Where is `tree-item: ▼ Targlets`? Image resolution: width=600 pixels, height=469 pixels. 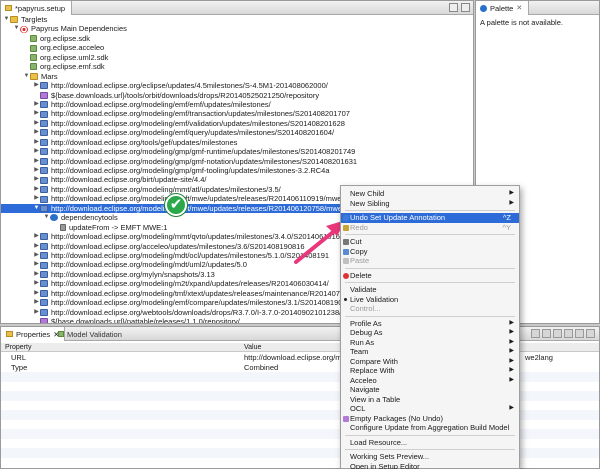 tree-item: ▼ Targlets is located at coordinates (237, 19).